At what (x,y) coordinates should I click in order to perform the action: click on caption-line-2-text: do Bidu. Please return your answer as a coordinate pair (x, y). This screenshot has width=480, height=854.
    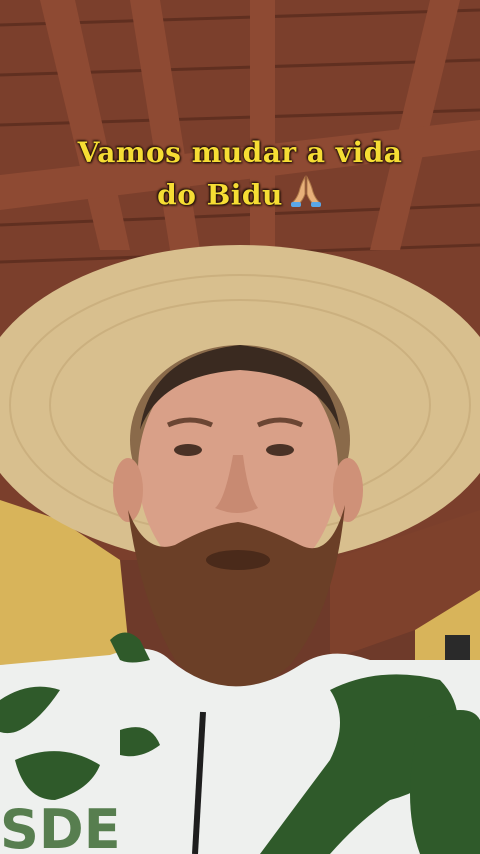
    Looking at the image, I should click on (220, 195).